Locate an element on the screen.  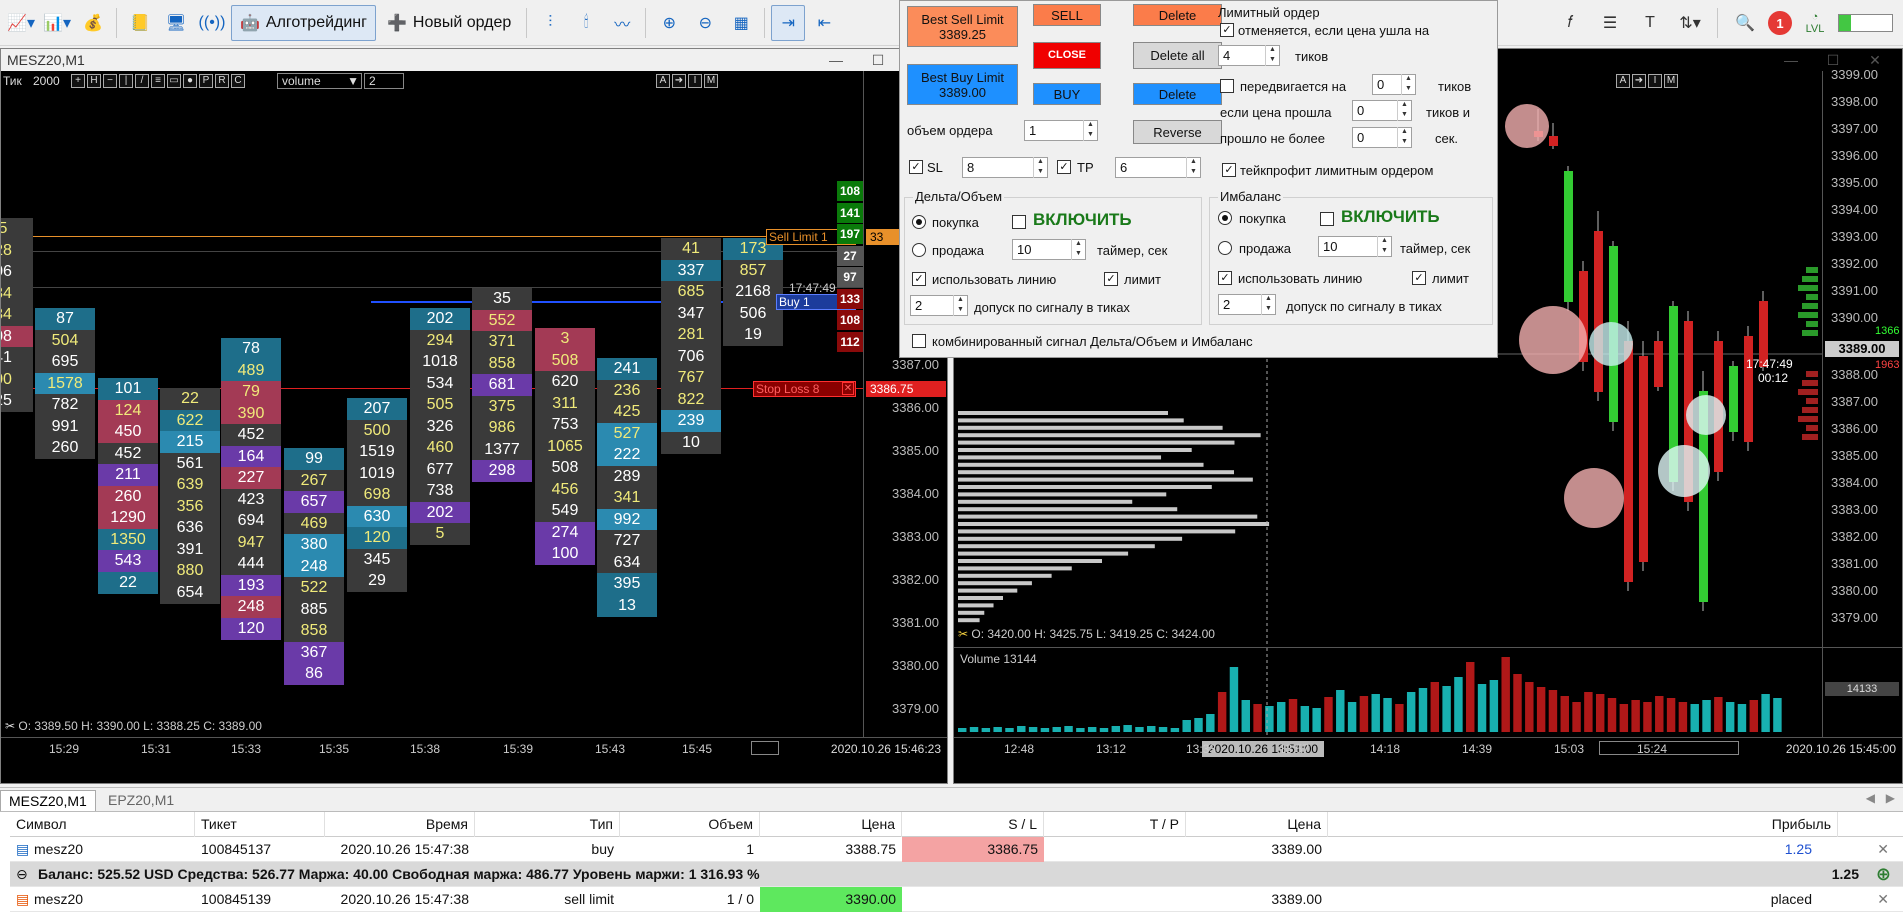
candlestick-icon: 🕯 is located at coordinates (586, 23).